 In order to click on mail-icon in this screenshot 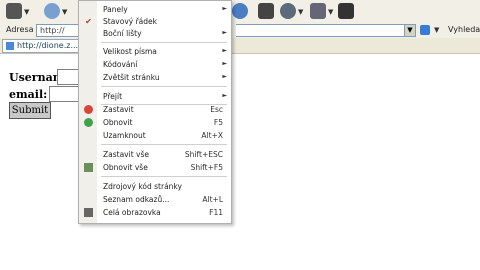, I will do `click(288, 11)`.